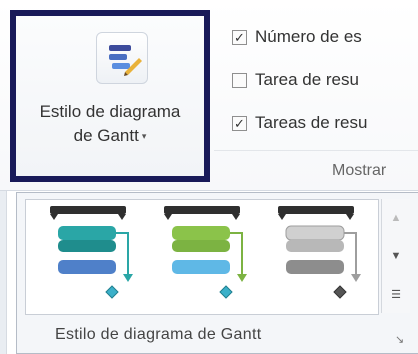 Image resolution: width=418 pixels, height=354 pixels. What do you see at coordinates (239, 80) in the screenshot?
I see `checkbox-summary-task` at bounding box center [239, 80].